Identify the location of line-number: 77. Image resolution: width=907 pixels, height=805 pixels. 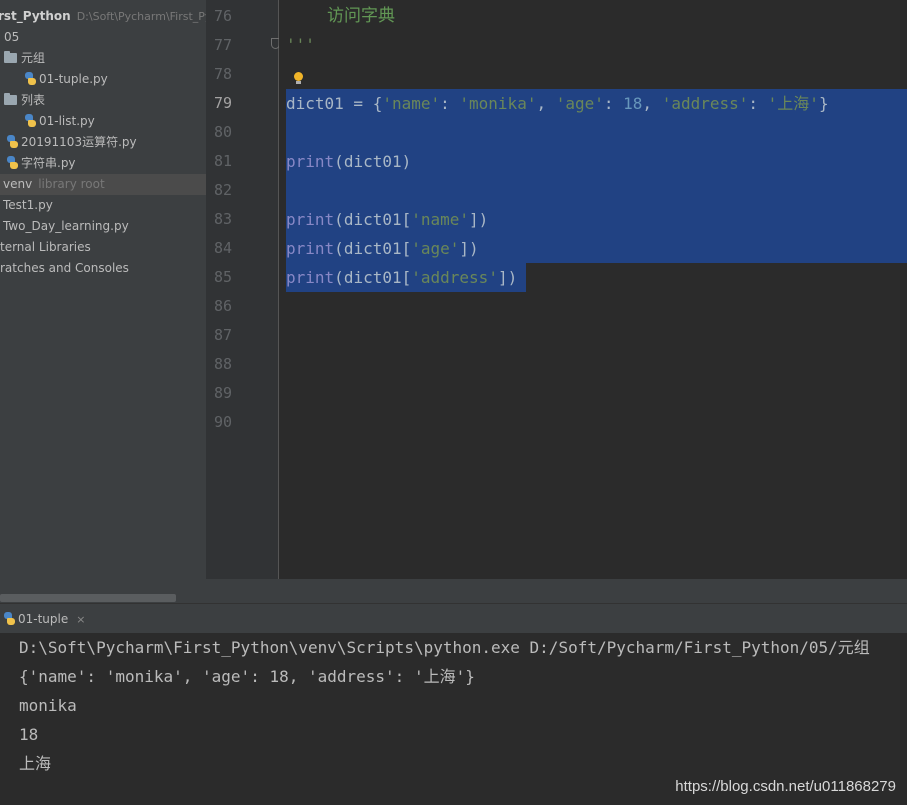
(222, 45).